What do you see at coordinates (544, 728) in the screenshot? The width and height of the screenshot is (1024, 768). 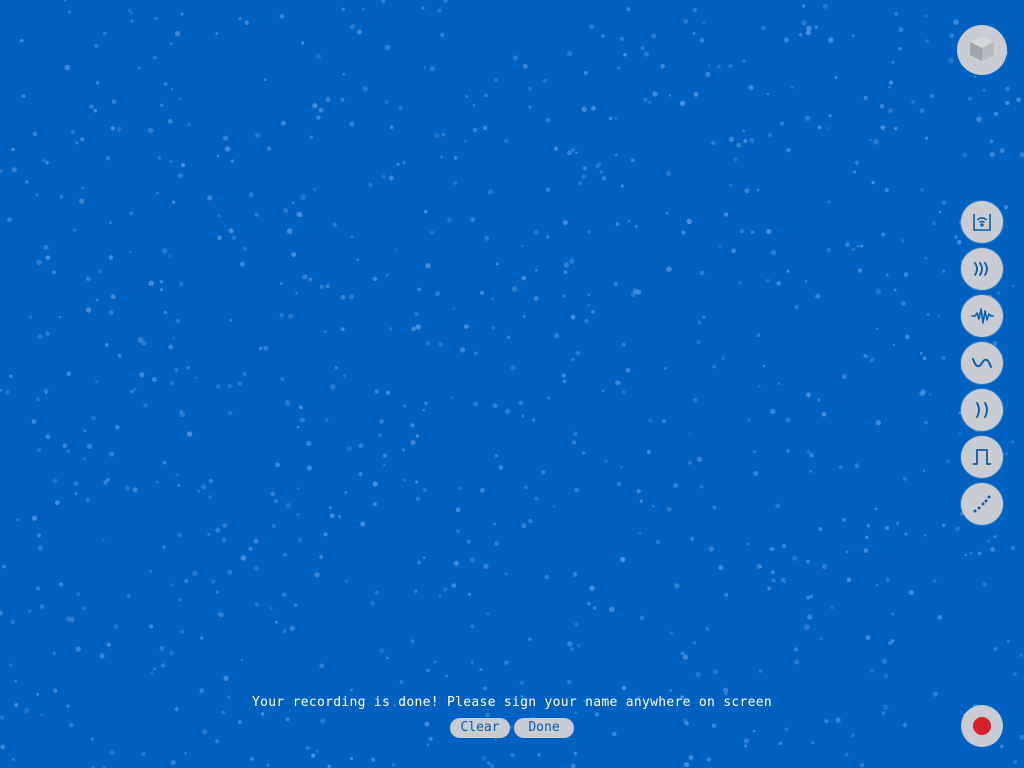 I see `done-button: Done` at bounding box center [544, 728].